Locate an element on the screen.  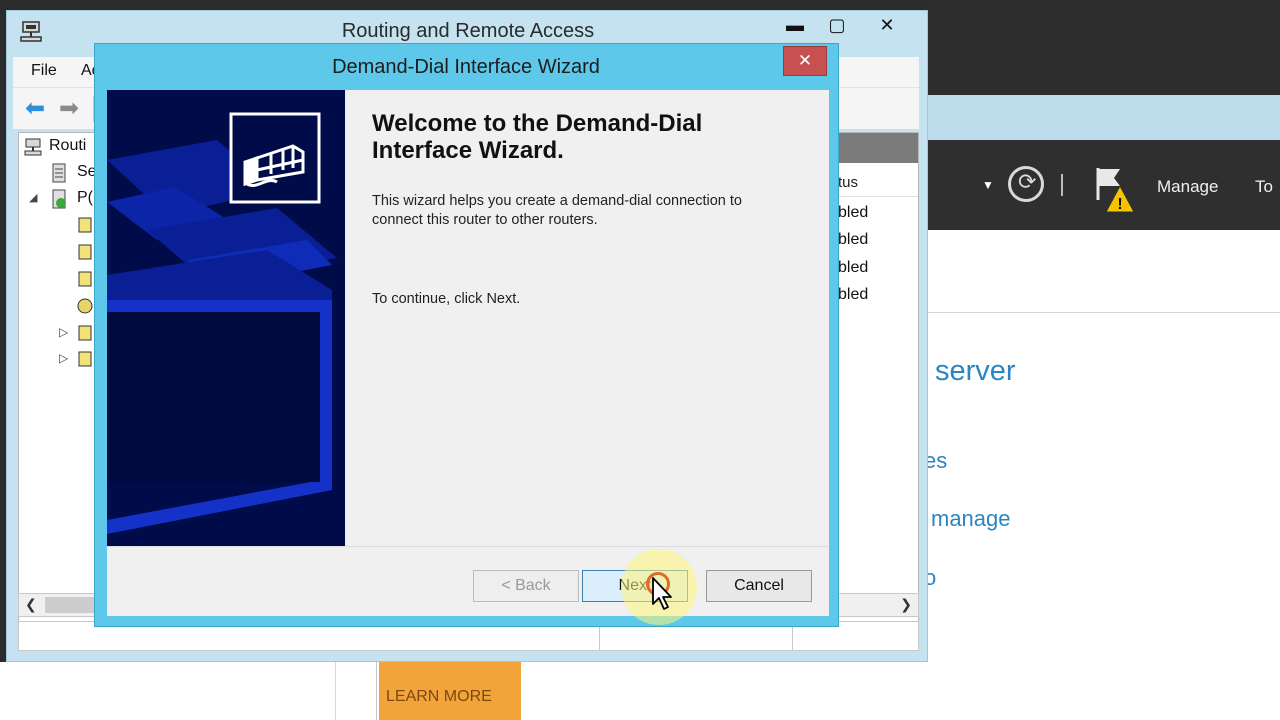
wizard-banner-graphic is located at coordinates (226, 318).